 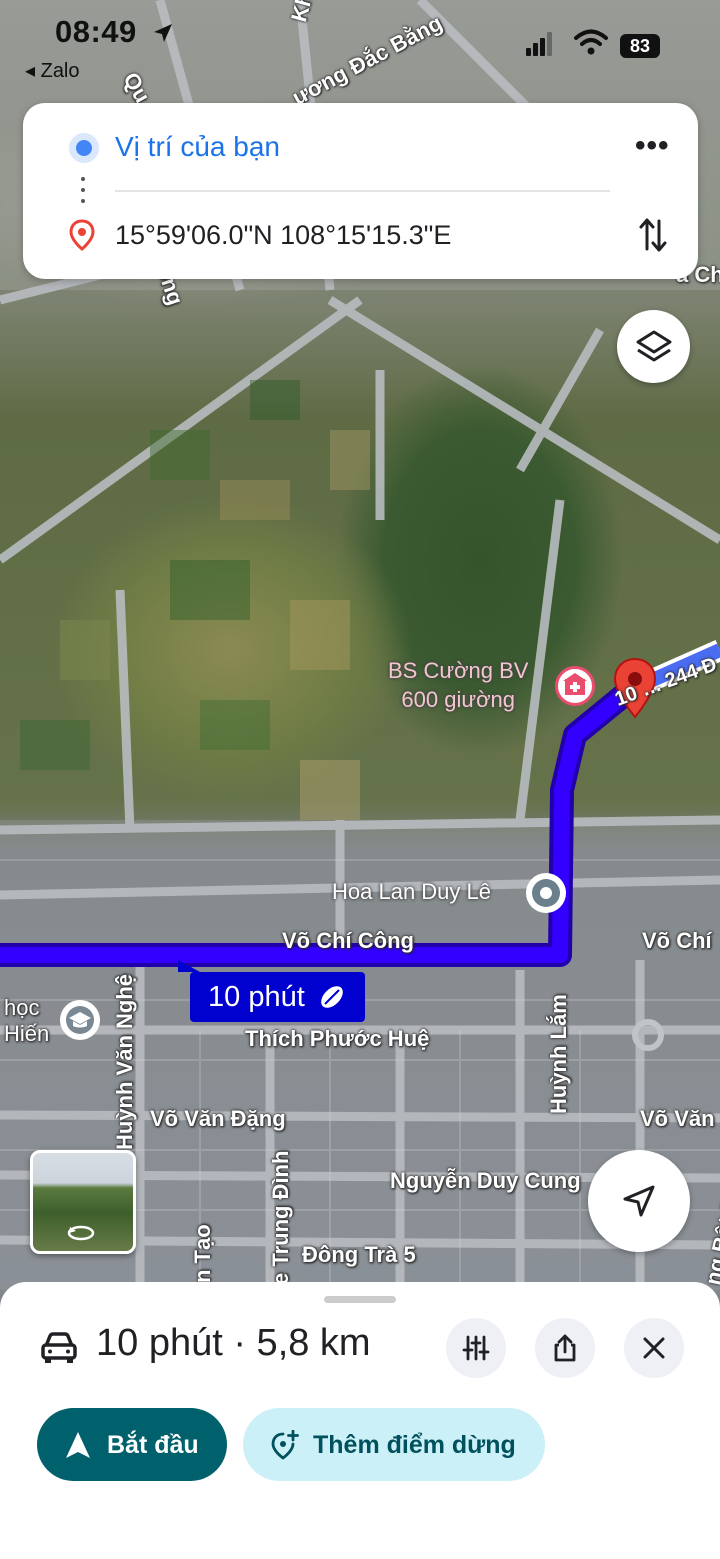 I want to click on destination-field: 15°59'06.0"N 108°15'15.3"E, so click(x=283, y=235).